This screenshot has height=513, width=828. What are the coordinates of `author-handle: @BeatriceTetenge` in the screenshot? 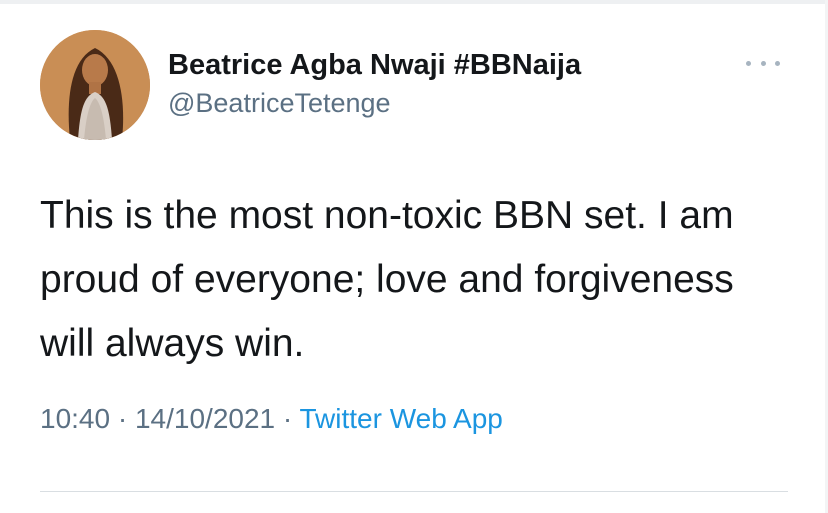 It's located at (374, 103).